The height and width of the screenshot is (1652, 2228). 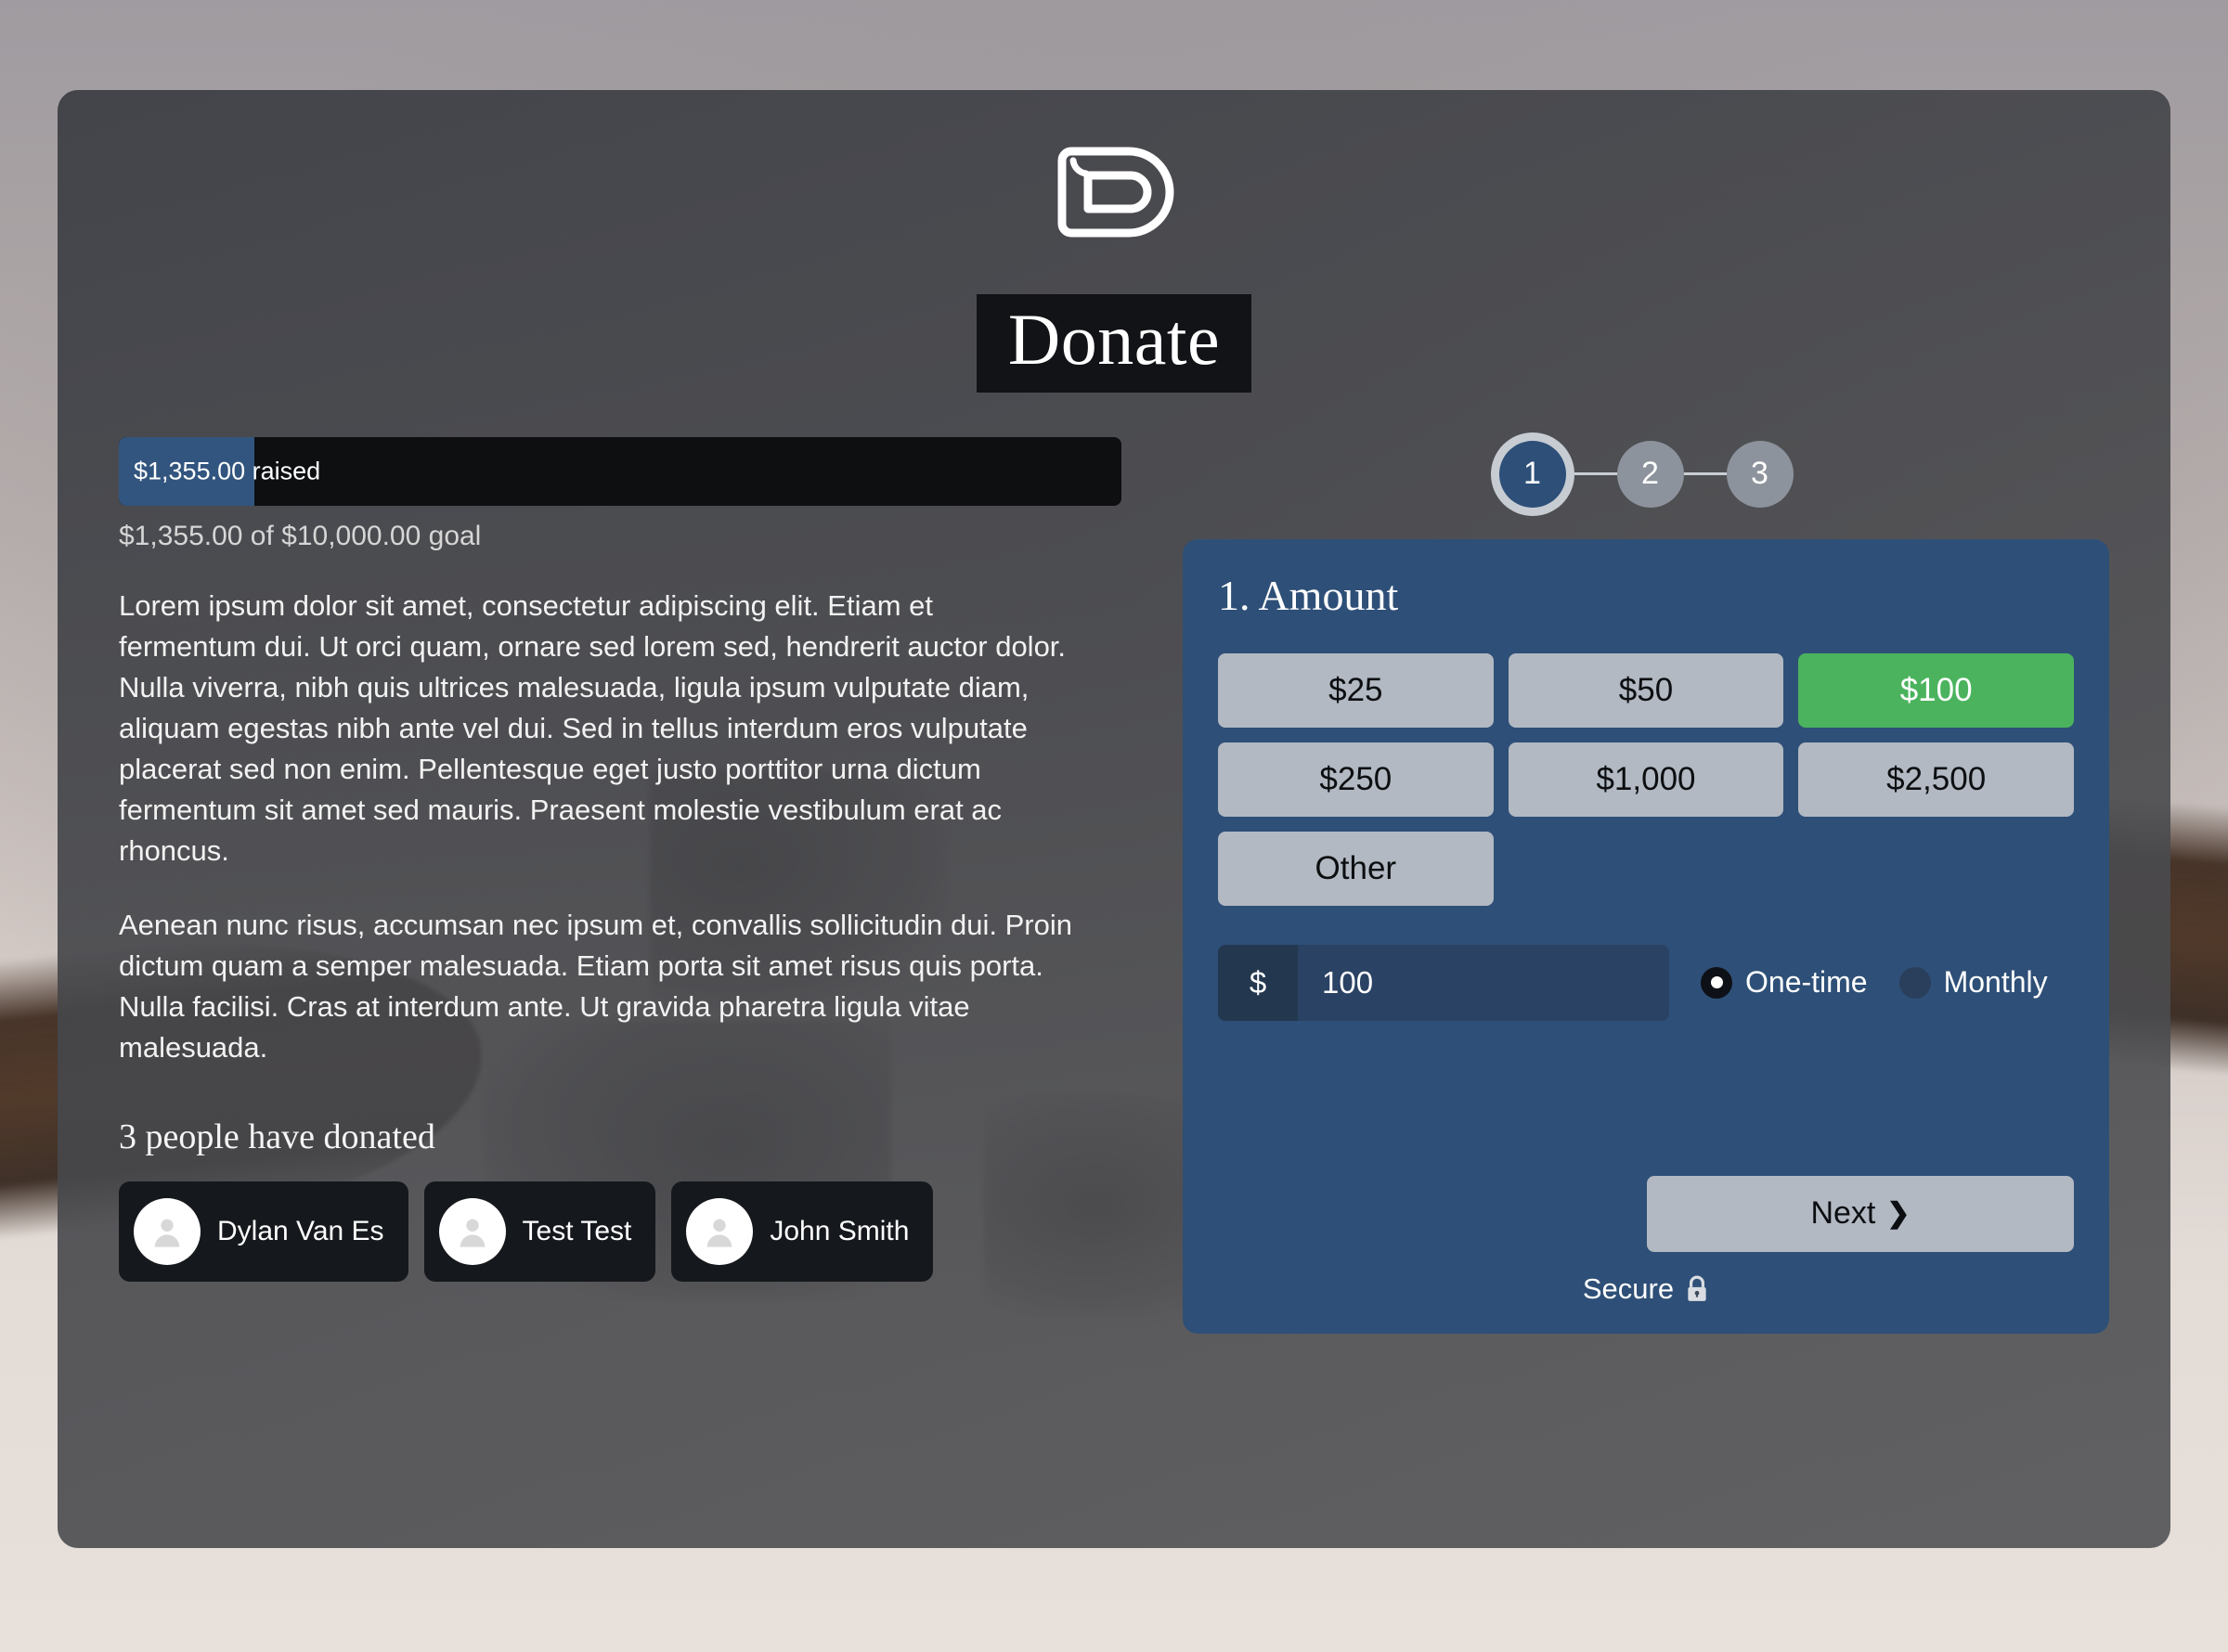 What do you see at coordinates (1646, 690) in the screenshot?
I see `amount-preset-50: $50` at bounding box center [1646, 690].